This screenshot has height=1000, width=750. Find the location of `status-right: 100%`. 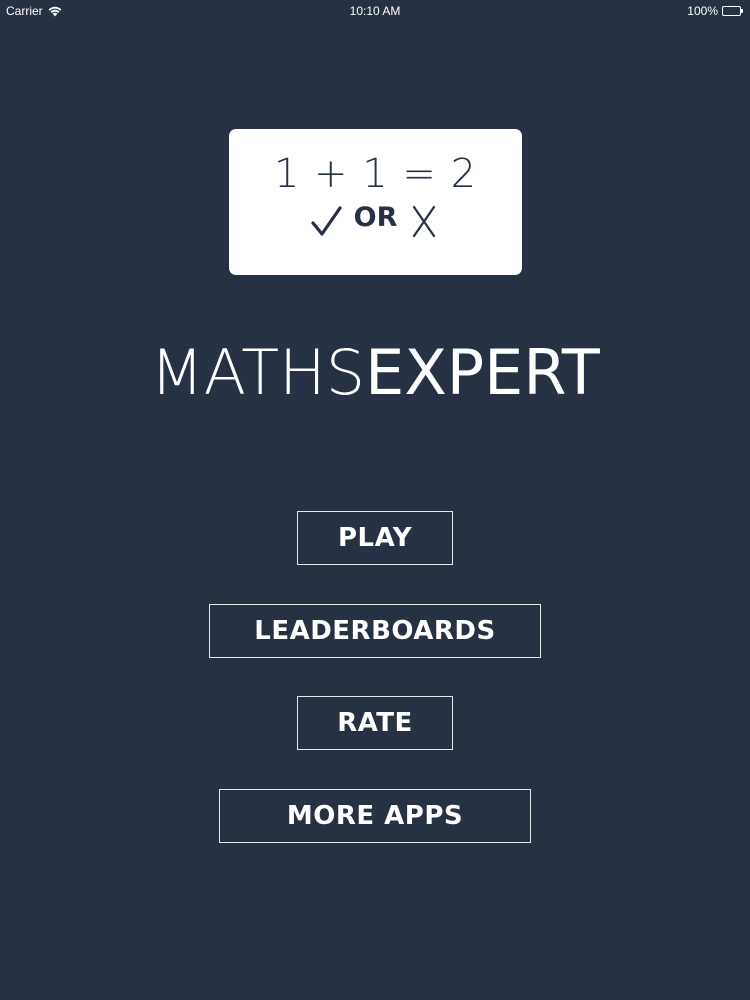

status-right: 100% is located at coordinates (715, 11).